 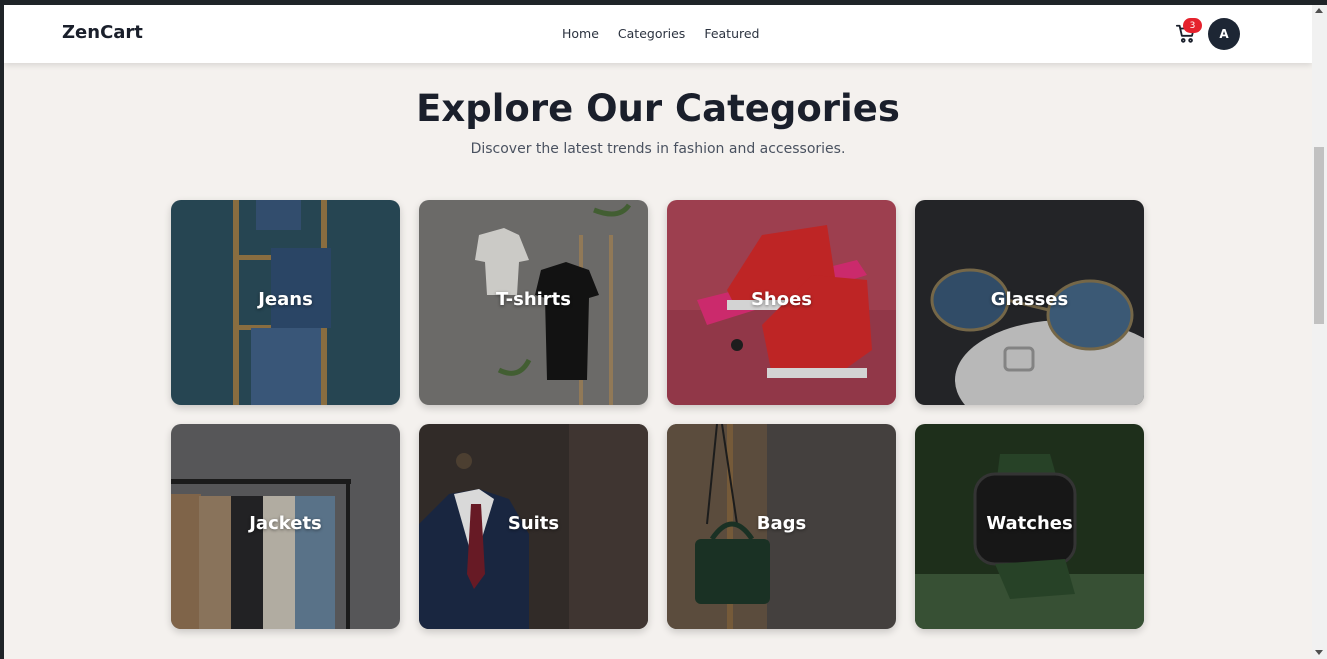 I want to click on category-card-watches: Watches, so click(x=1029, y=526).